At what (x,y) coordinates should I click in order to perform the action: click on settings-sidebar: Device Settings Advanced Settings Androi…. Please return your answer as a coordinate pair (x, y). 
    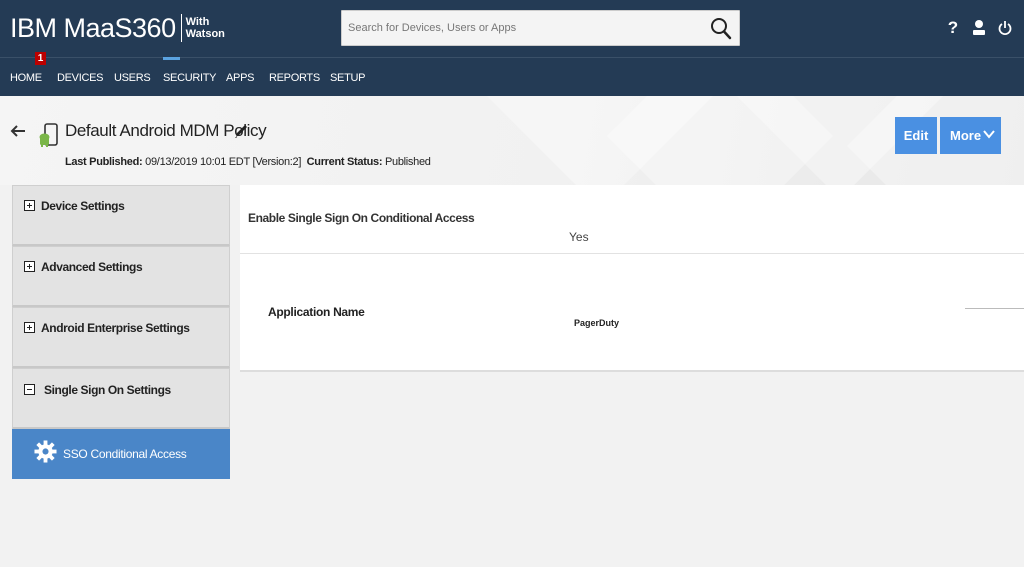
    Looking at the image, I should click on (121, 332).